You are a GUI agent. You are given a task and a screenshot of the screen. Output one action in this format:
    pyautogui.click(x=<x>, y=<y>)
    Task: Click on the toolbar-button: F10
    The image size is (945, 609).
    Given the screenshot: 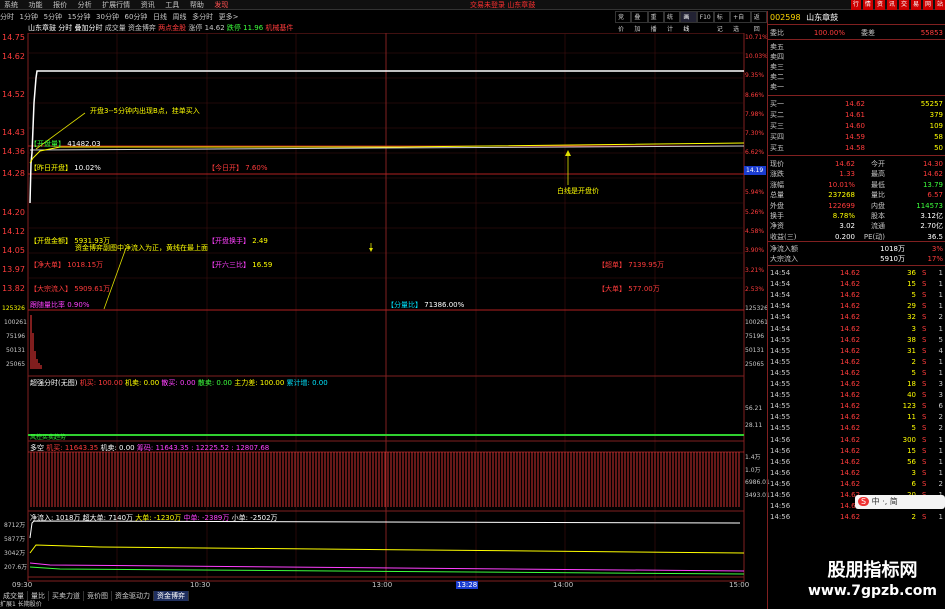 What is the action you would take?
    pyautogui.click(x=705, y=17)
    